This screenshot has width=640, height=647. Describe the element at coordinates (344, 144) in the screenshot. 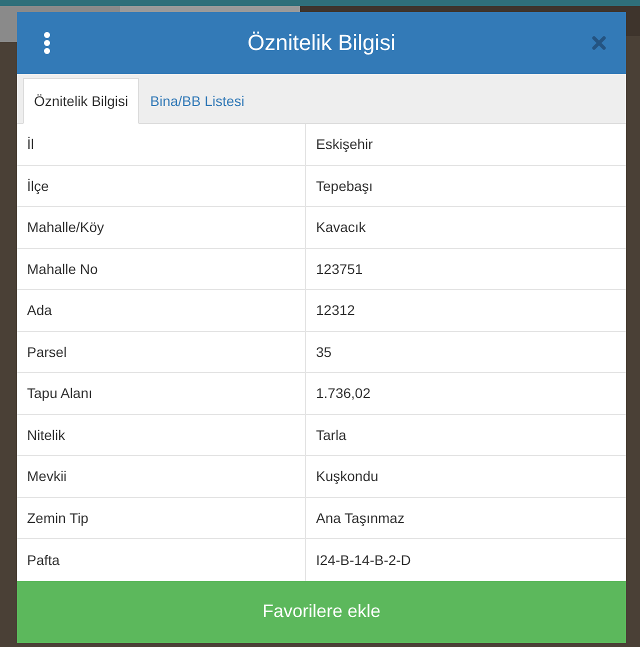

I see `table-cell-text: Eskişehir` at that location.